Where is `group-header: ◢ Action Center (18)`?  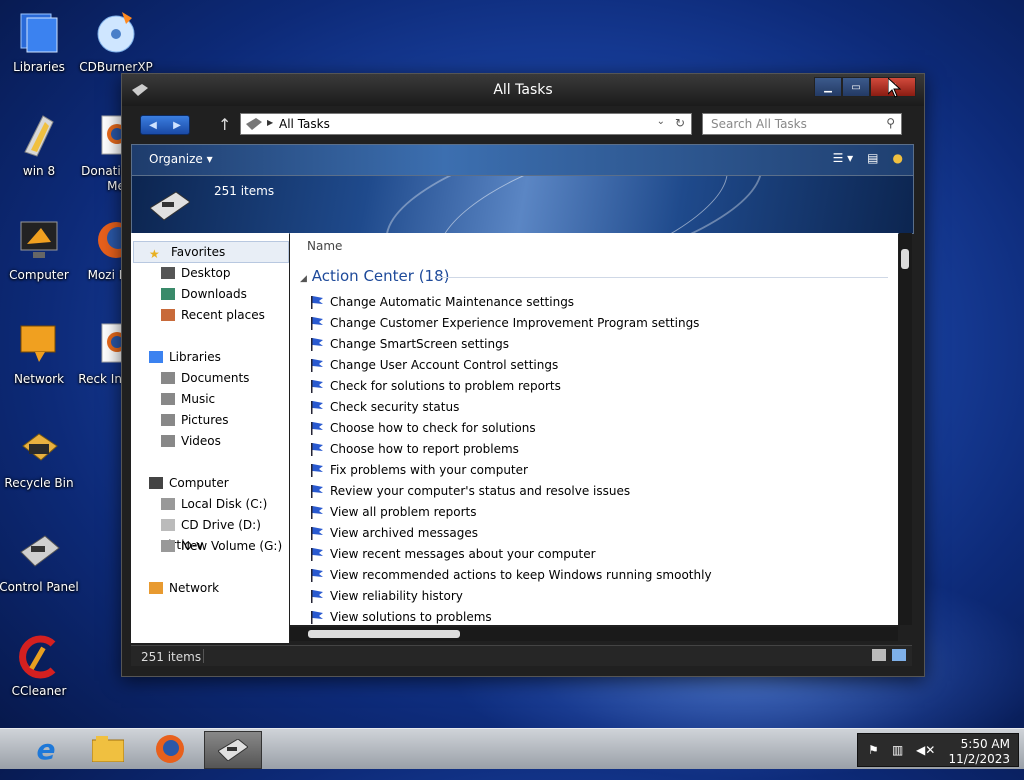
group-header: ◢ Action Center (18) is located at coordinates (375, 276).